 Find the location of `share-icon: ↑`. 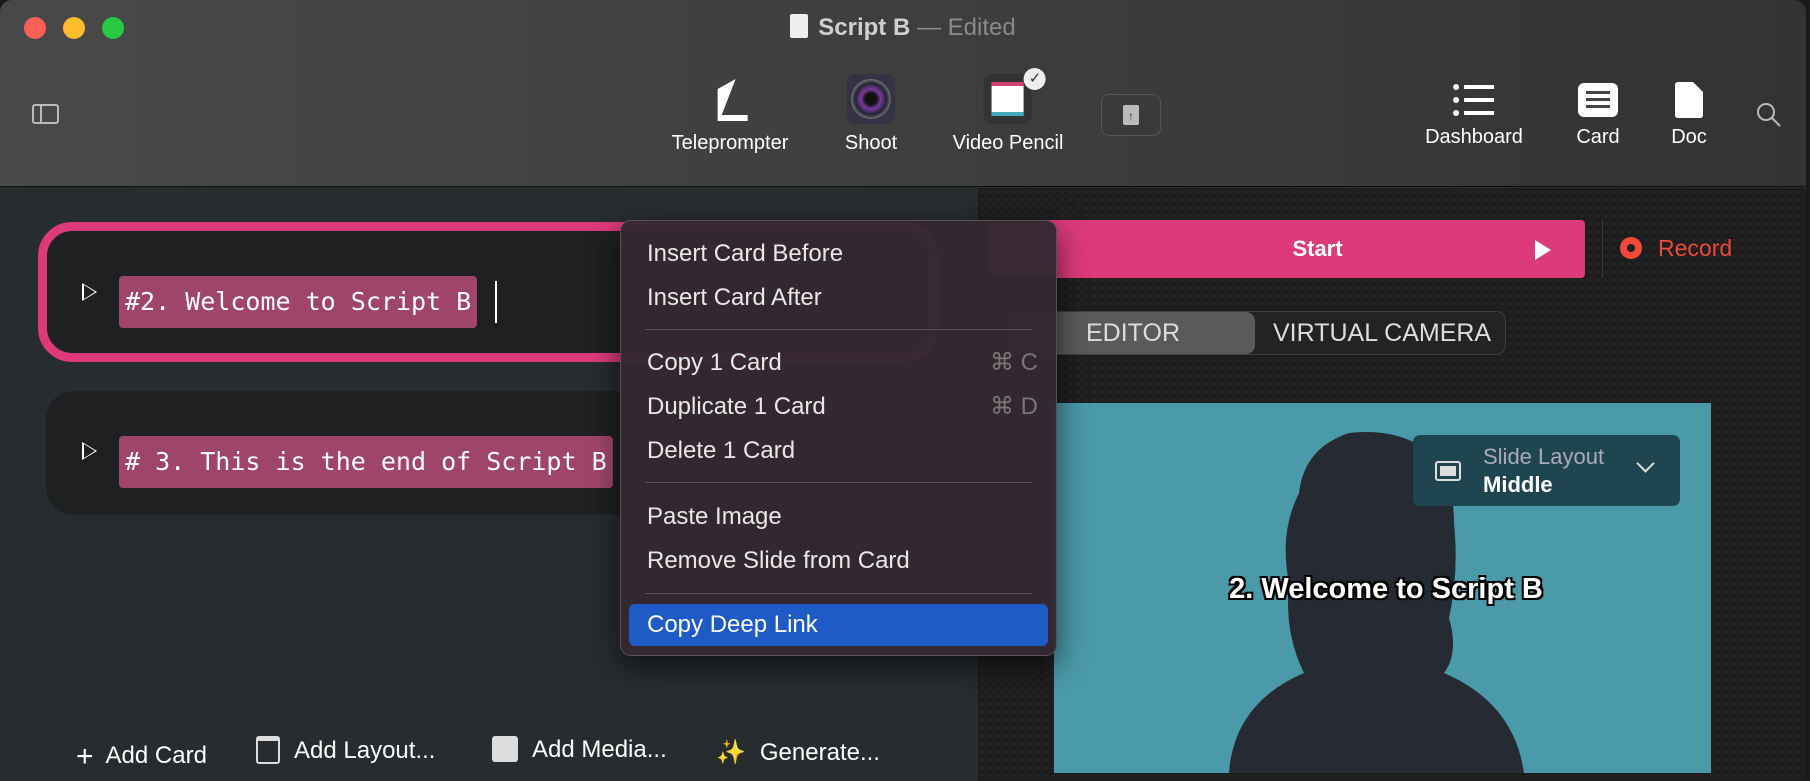

share-icon: ↑ is located at coordinates (1131, 115).